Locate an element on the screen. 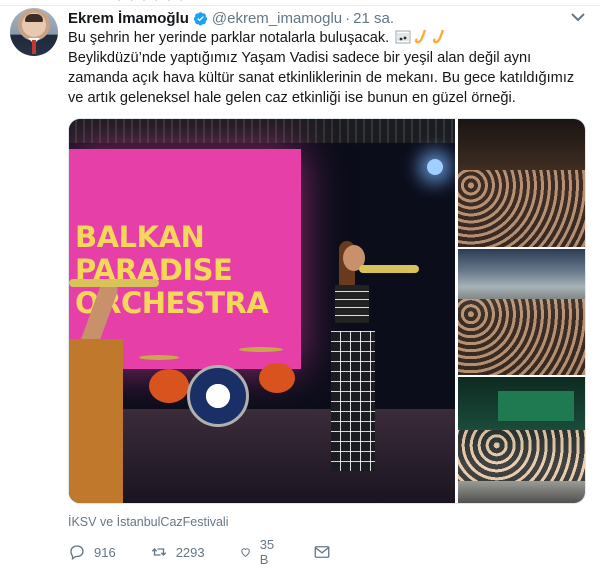 The width and height of the screenshot is (600, 574). banner-line-1: BALKAN is located at coordinates (140, 237).